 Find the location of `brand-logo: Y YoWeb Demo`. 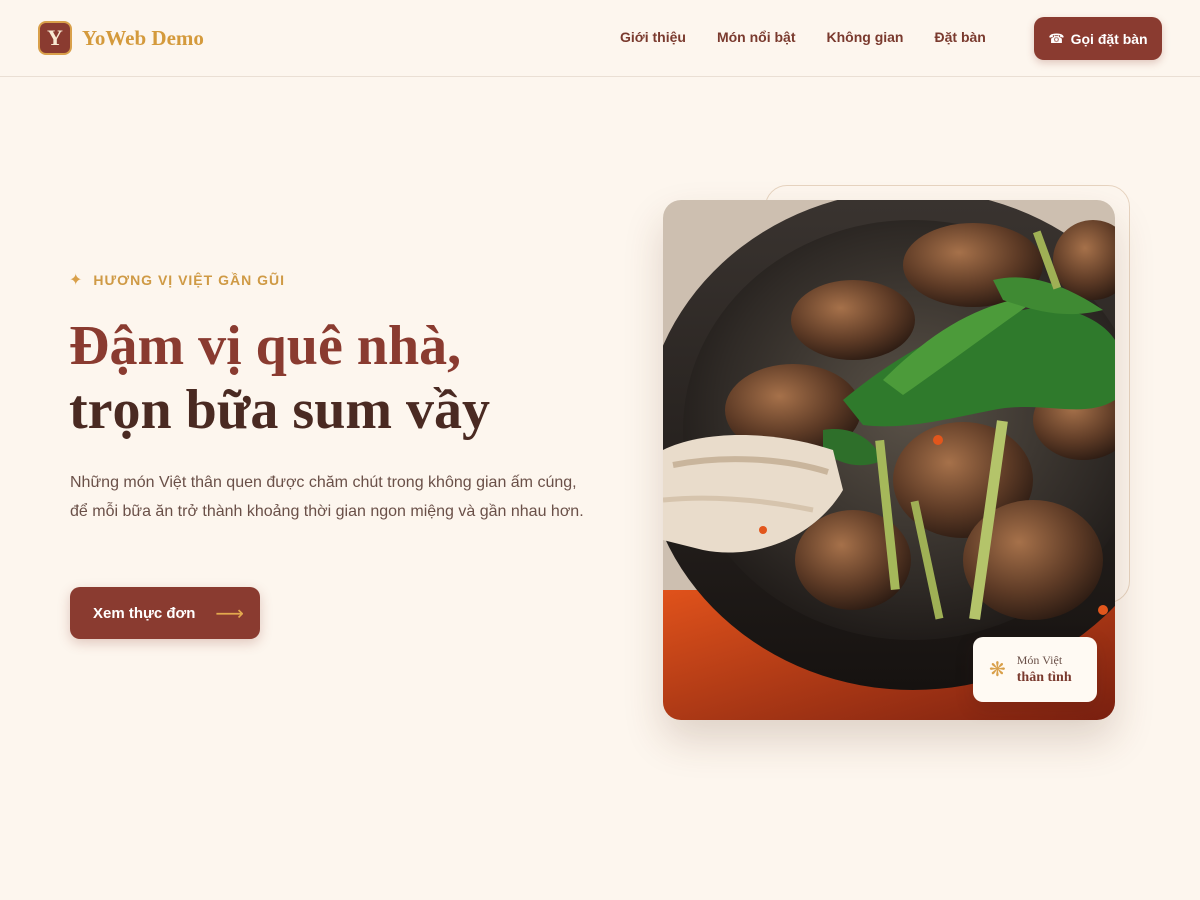

brand-logo: Y YoWeb Demo is located at coordinates (121, 38).